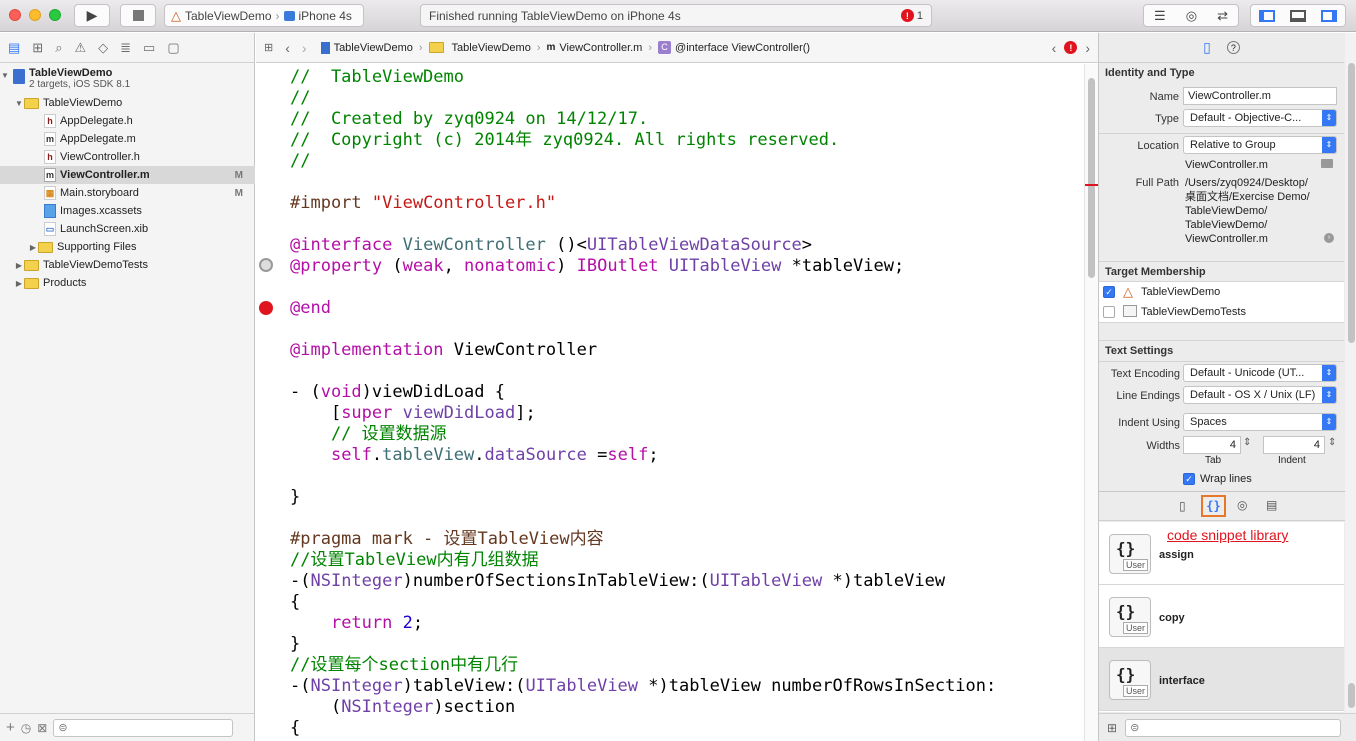 This screenshot has width=1356, height=741. Describe the element at coordinates (1221, 679) in the screenshot. I see `snippet-item-selected: {} User interface` at that location.